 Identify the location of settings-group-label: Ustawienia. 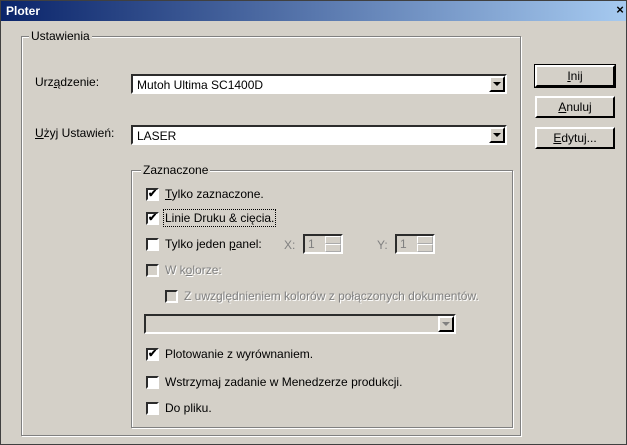
(60, 36).